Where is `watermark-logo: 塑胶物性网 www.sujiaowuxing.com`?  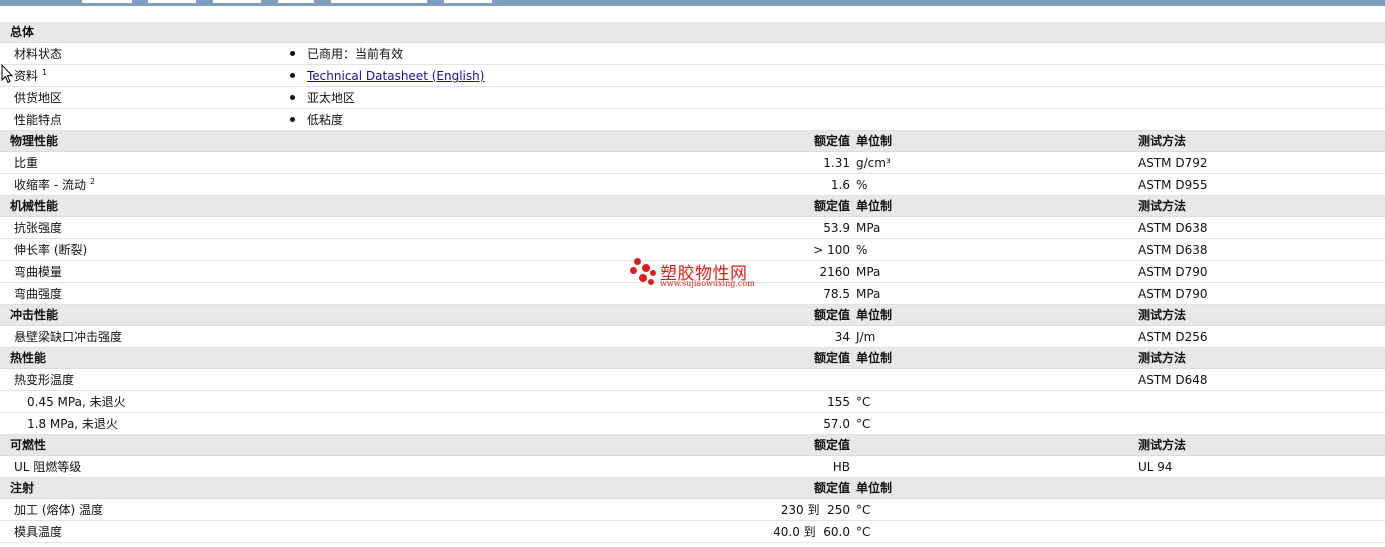 watermark-logo: 塑胶物性网 www.sujiaowuxing.com is located at coordinates (698, 276).